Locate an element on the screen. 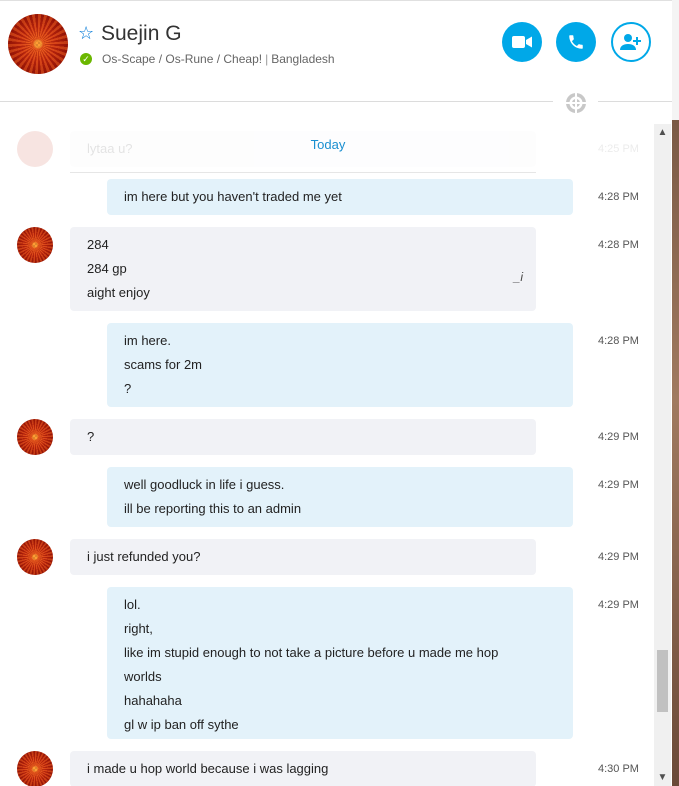 Image resolution: width=679 pixels, height=786 pixels. video-call-button is located at coordinates (522, 42).